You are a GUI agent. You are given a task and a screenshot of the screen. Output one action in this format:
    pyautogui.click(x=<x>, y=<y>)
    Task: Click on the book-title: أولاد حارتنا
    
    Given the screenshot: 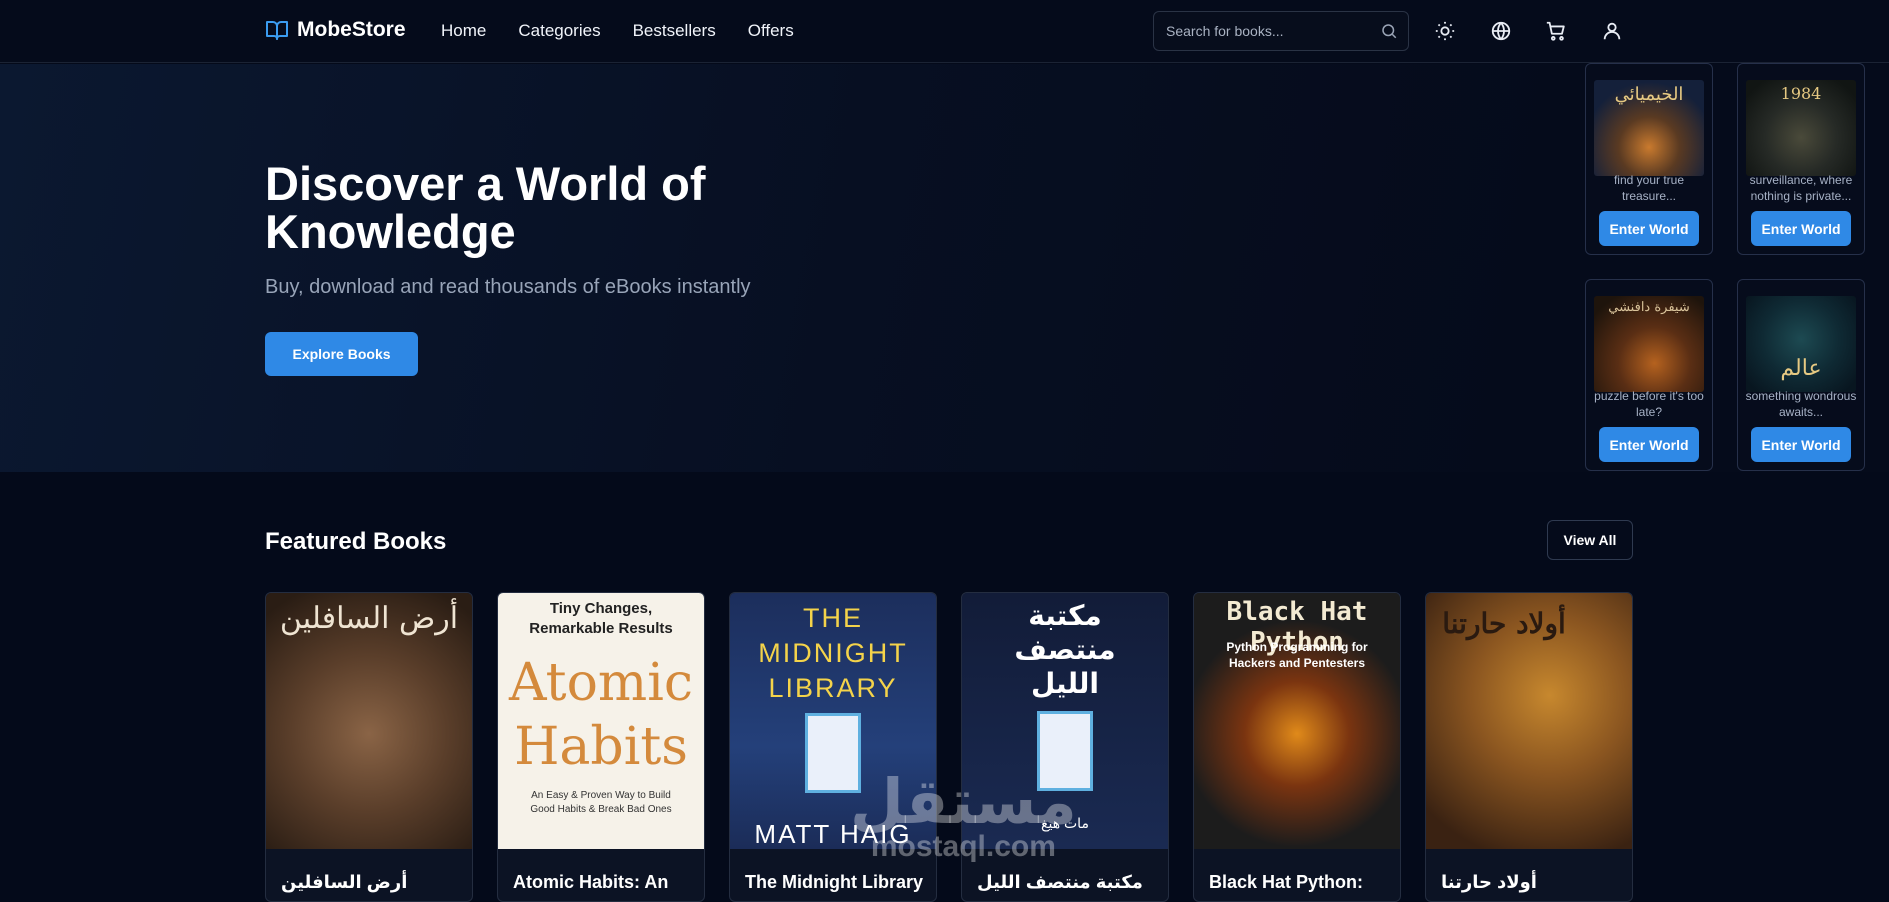 What is the action you would take?
    pyautogui.click(x=1489, y=882)
    